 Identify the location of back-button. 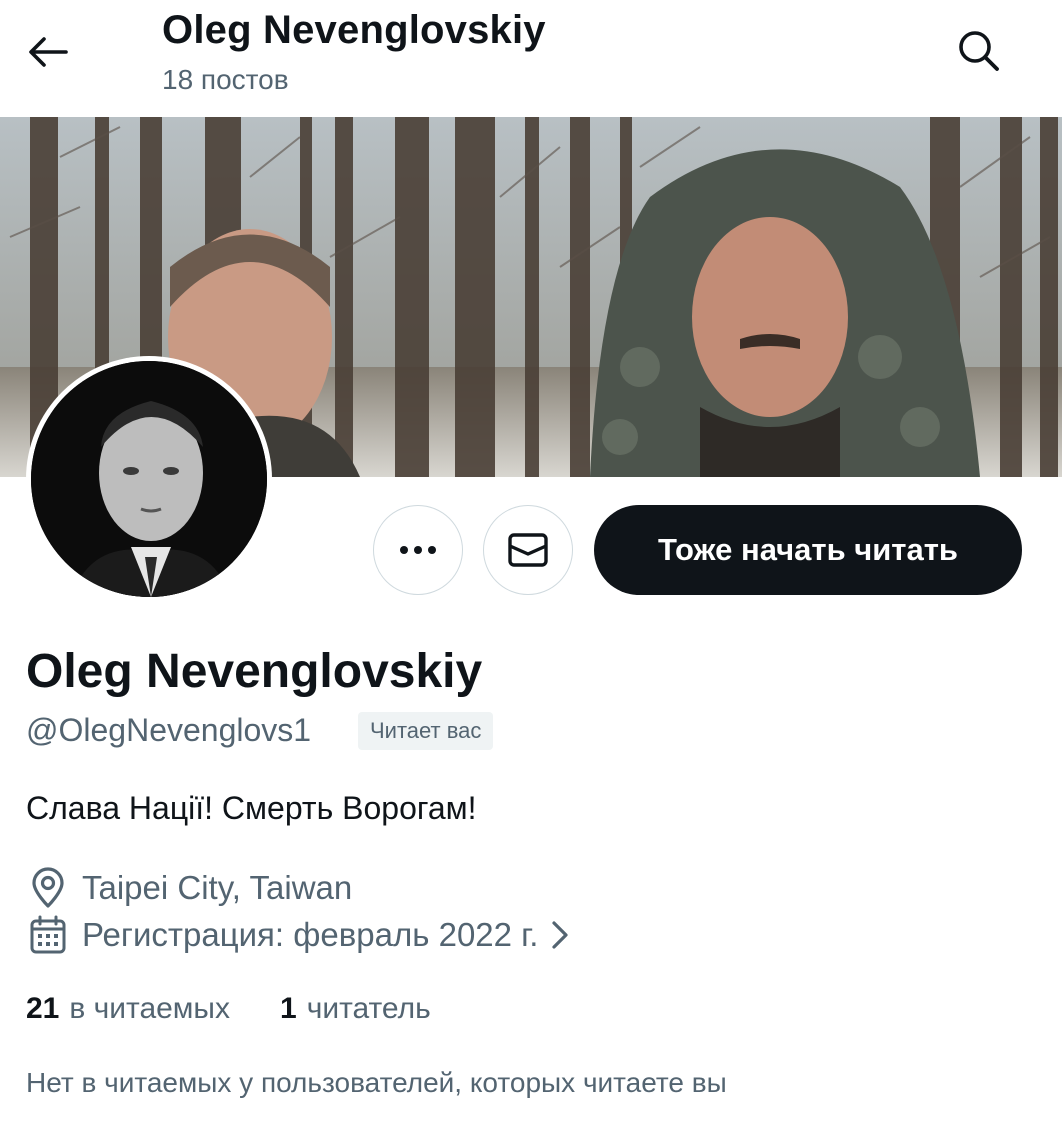
(48, 52).